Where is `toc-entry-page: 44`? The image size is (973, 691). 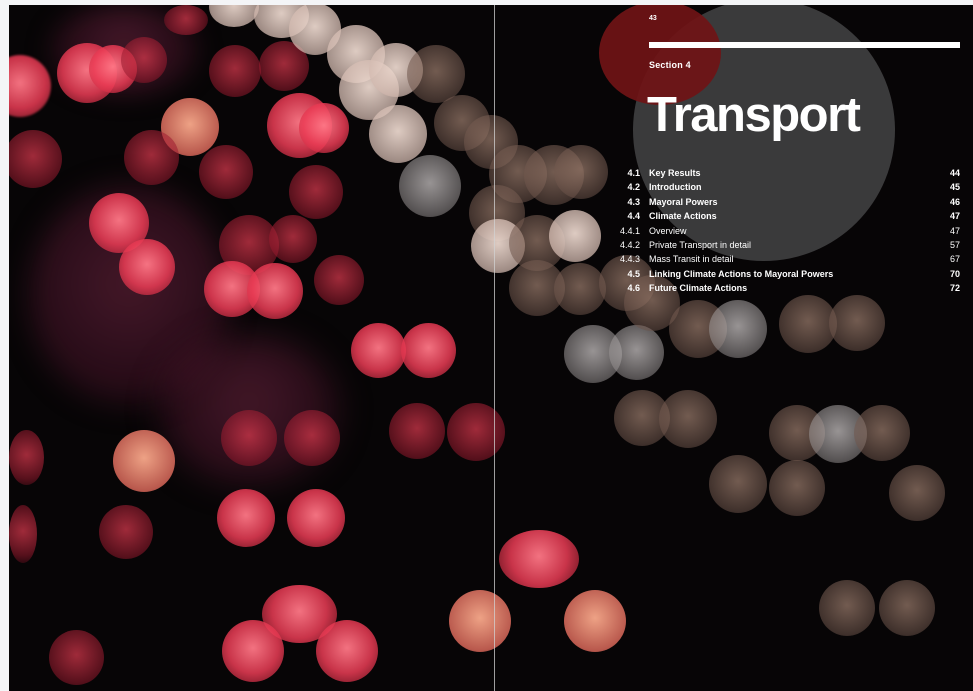 toc-entry-page: 44 is located at coordinates (954, 173).